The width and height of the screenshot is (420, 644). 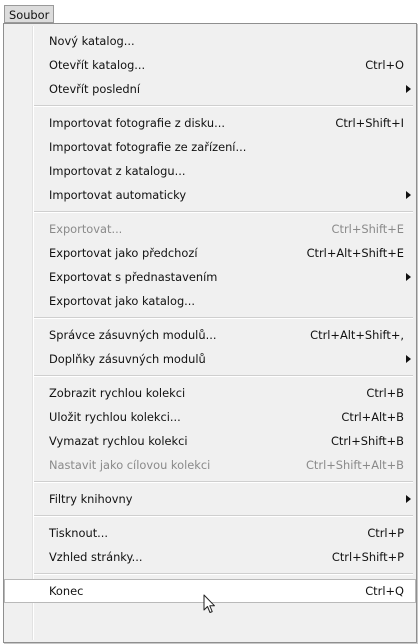 What do you see at coordinates (367, 229) in the screenshot?
I see `menu-item-shortcut: Ctrl+Shift+E` at bounding box center [367, 229].